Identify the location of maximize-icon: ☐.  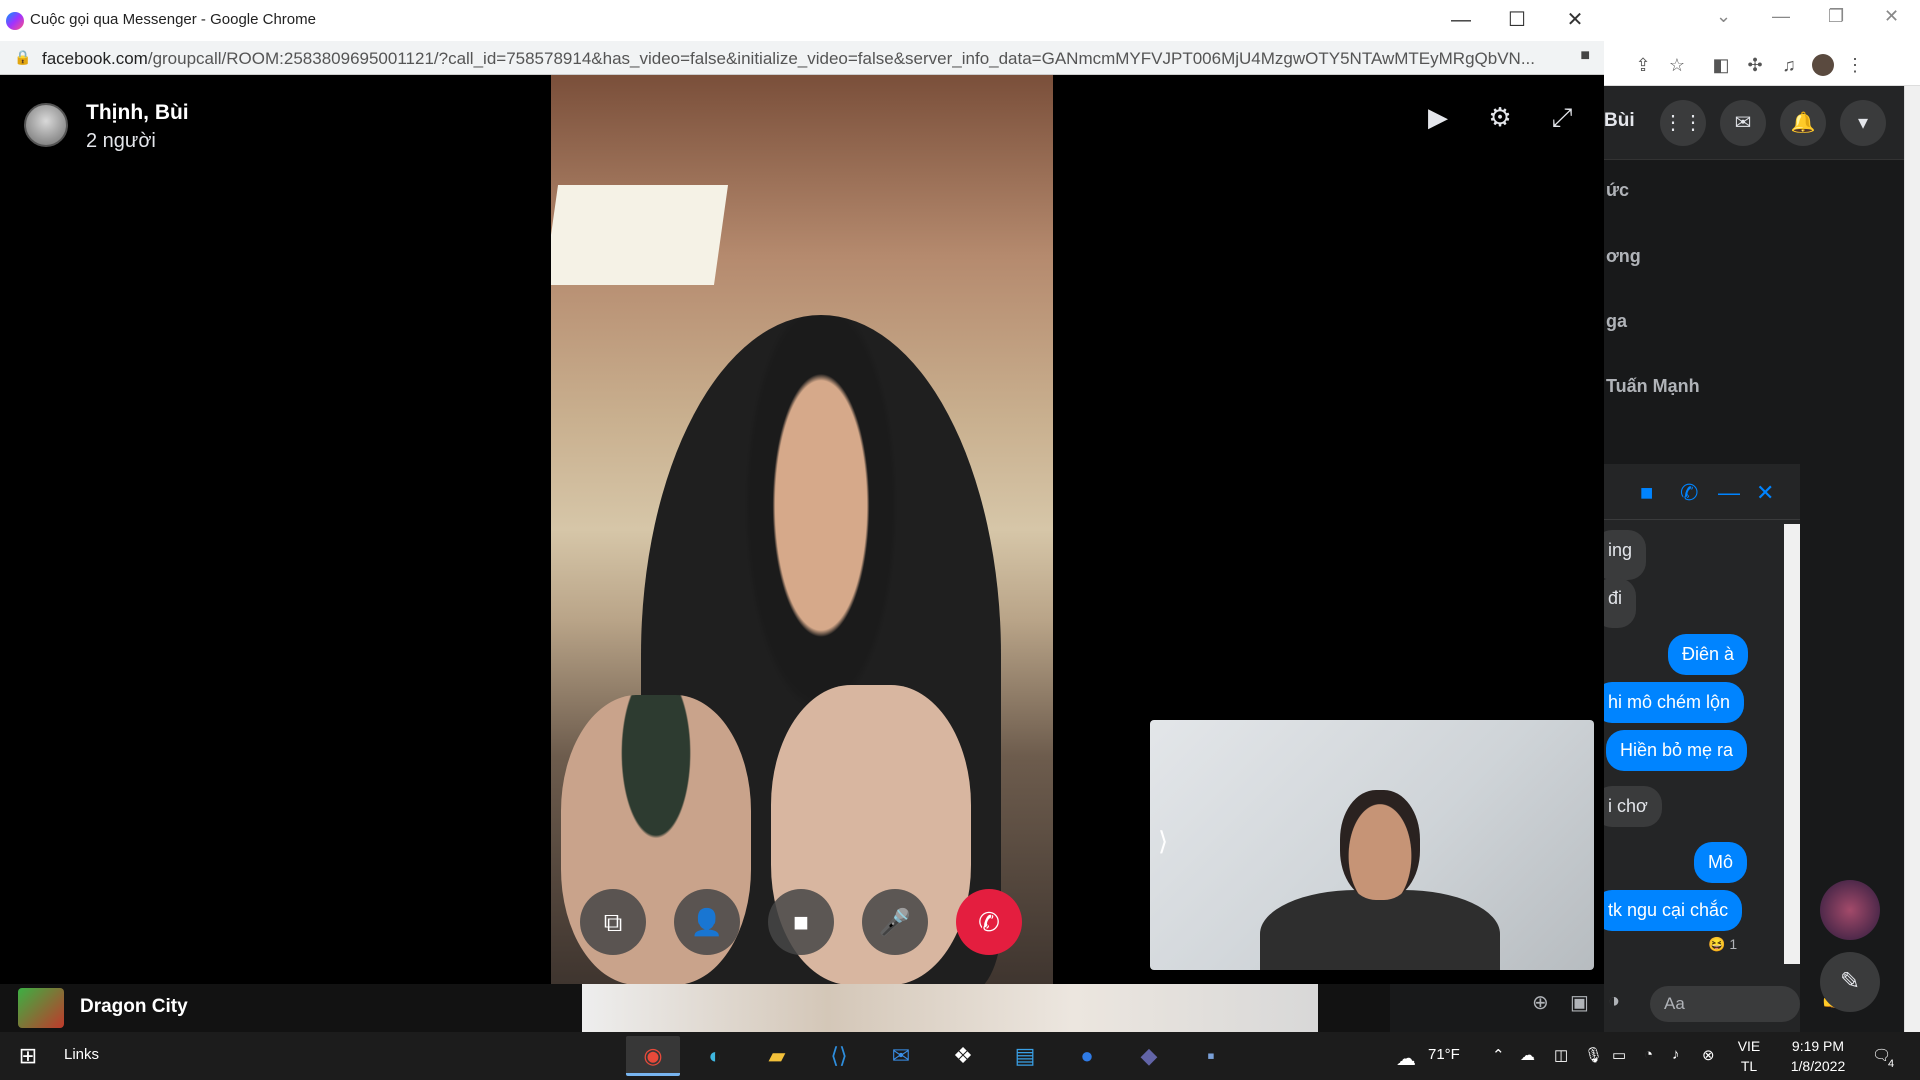
(1517, 20).